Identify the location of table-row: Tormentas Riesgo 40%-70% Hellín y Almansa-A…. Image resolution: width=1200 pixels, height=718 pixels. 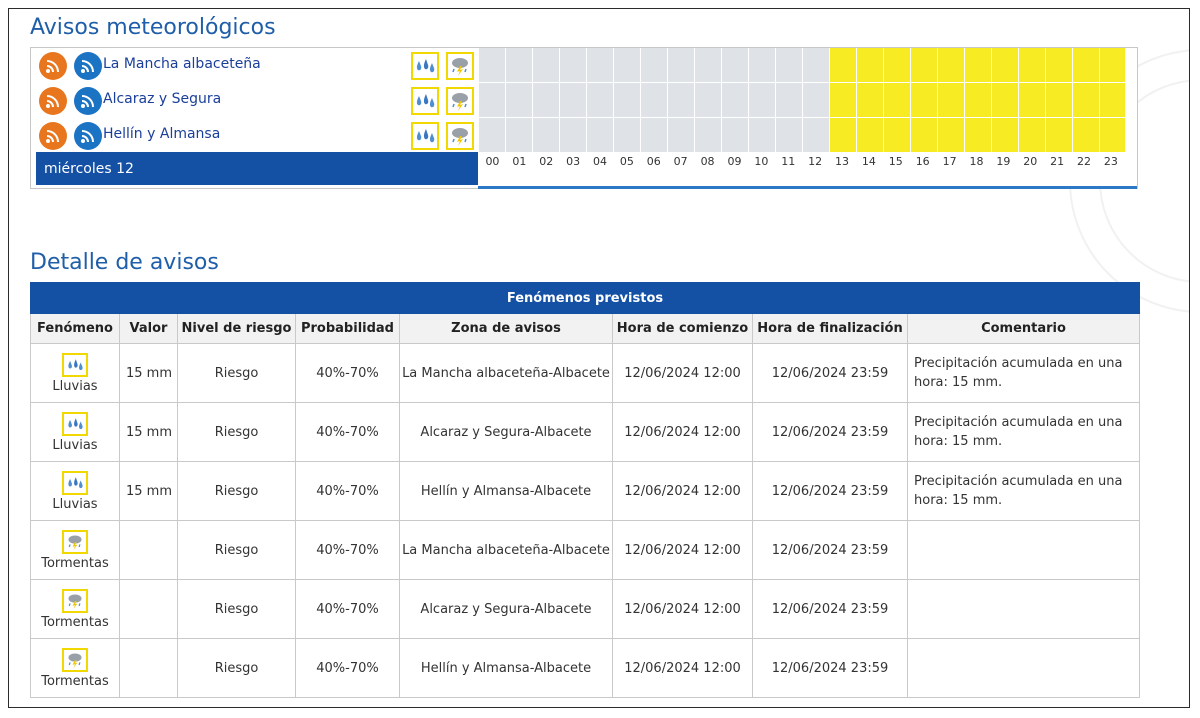
(585, 668).